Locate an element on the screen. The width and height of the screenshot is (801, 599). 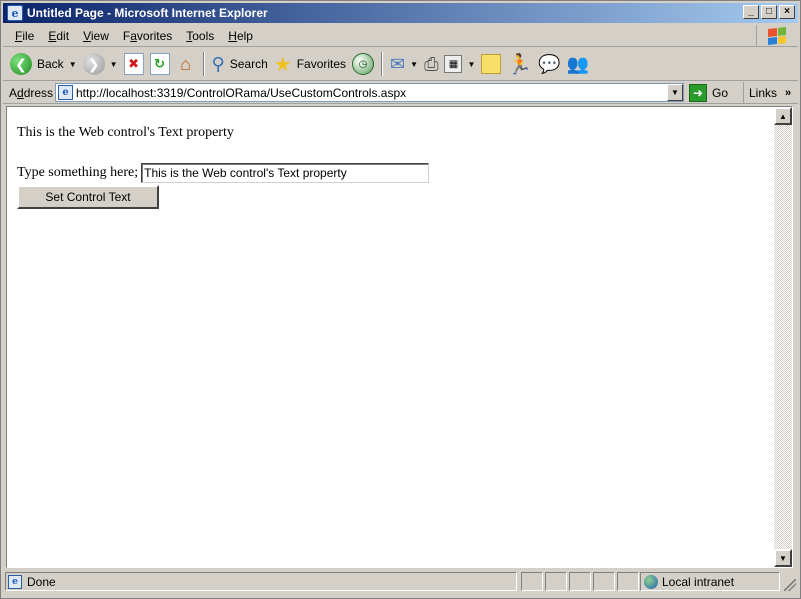
forward-arrow-icon: ❯ is located at coordinates (93, 64).